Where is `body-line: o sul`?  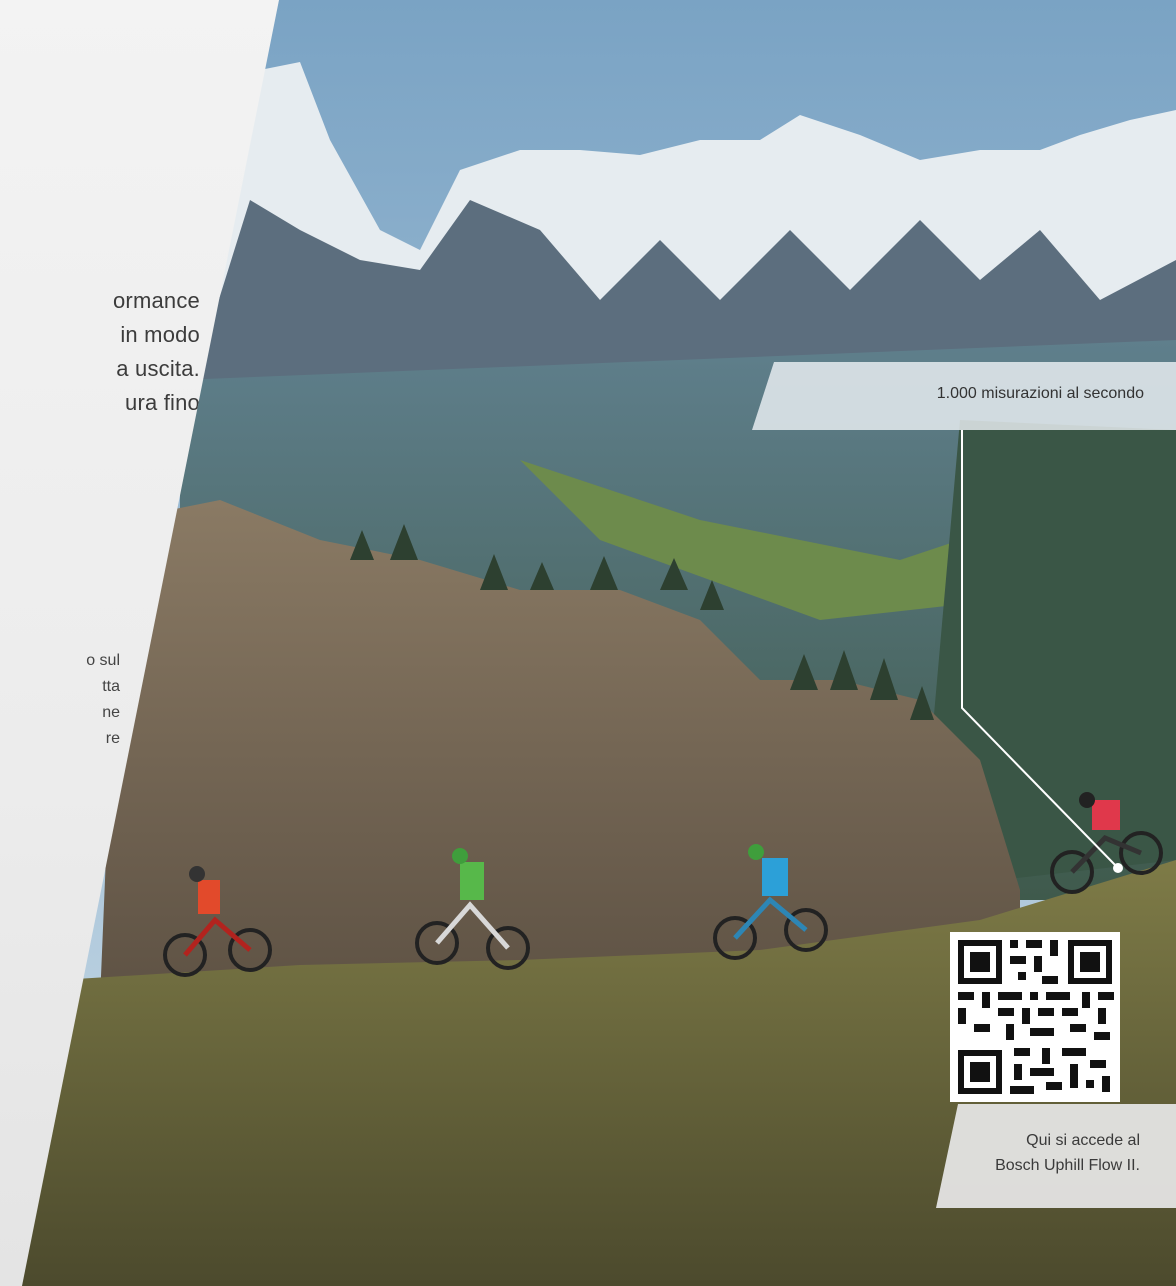 body-line: o sul is located at coordinates (103, 660).